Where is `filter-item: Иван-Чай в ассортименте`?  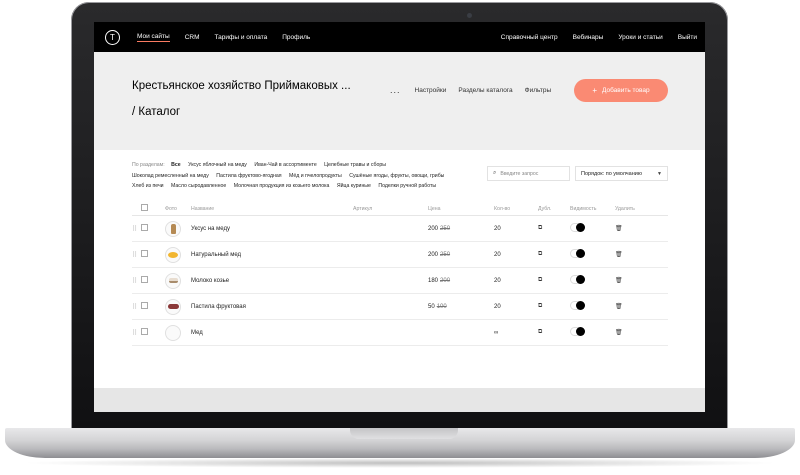
filter-item: Иван-Чай в ассортименте is located at coordinates (285, 165).